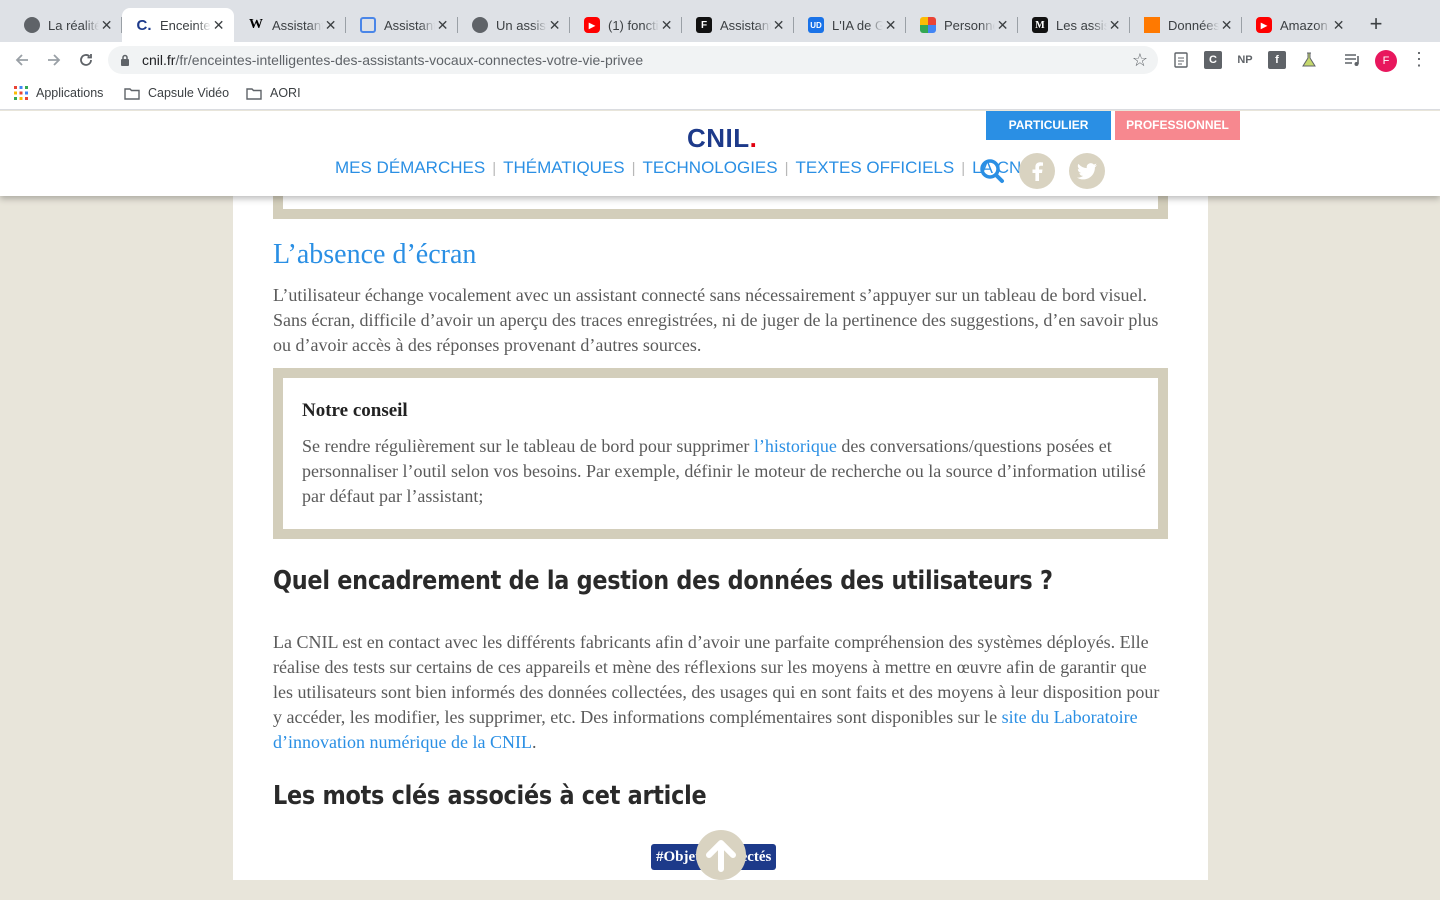  I want to click on nav-thematiques: THÉMATIQUES, so click(564, 168).